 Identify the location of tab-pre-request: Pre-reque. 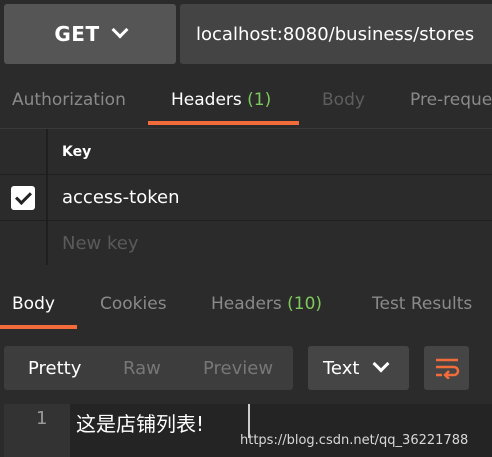
(451, 100).